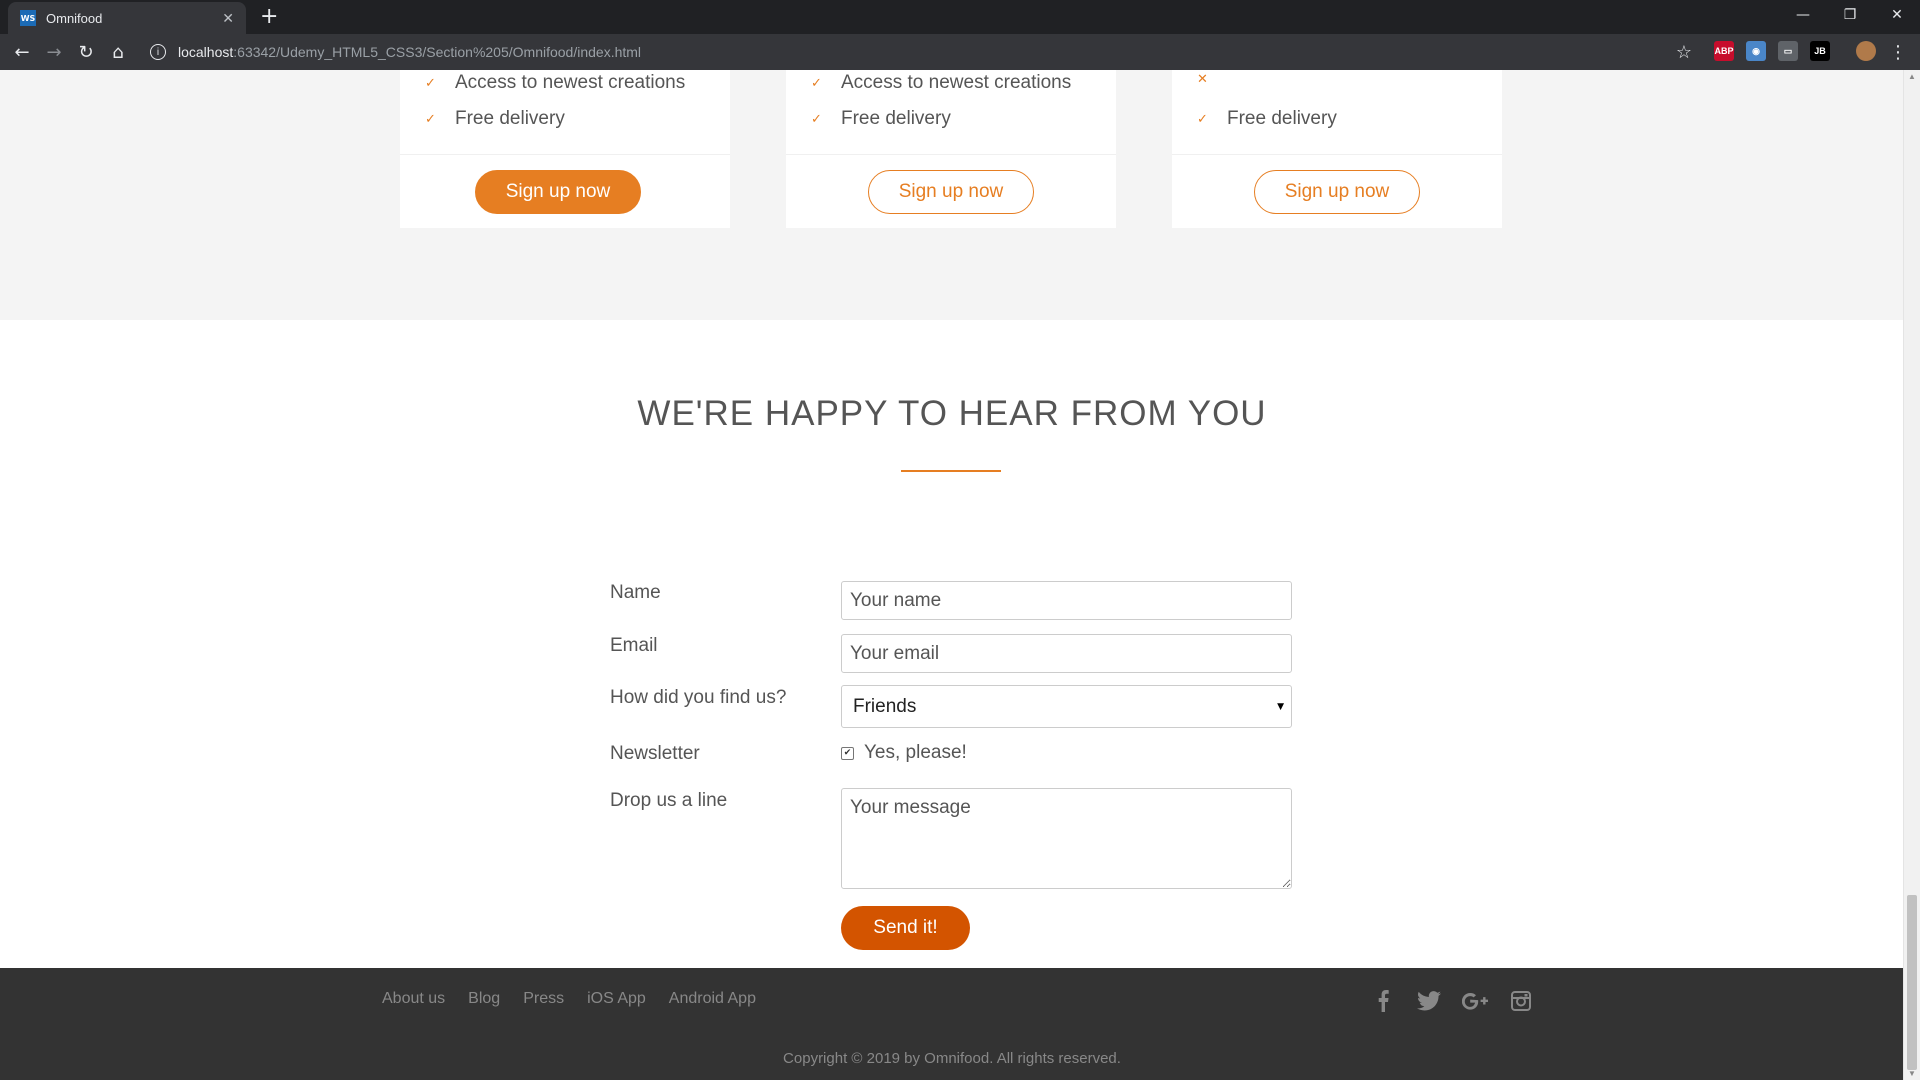 The width and height of the screenshot is (1920, 1080). What do you see at coordinates (1212, 79) in the screenshot?
I see `plan-feature: ✕` at bounding box center [1212, 79].